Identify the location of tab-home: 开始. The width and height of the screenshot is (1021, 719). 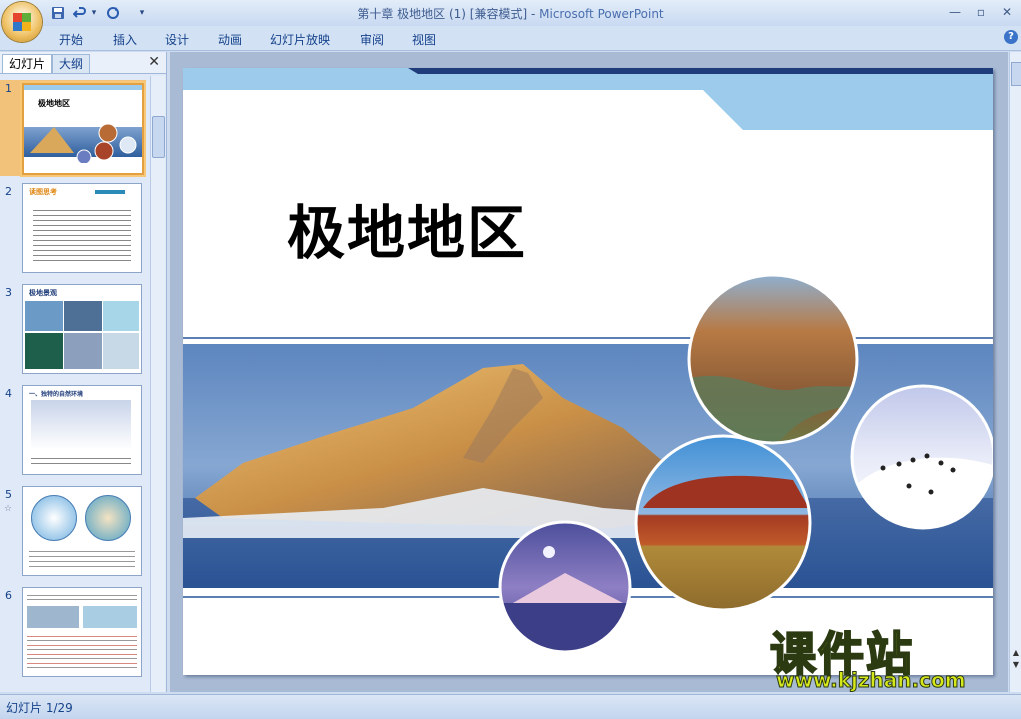
(71, 39).